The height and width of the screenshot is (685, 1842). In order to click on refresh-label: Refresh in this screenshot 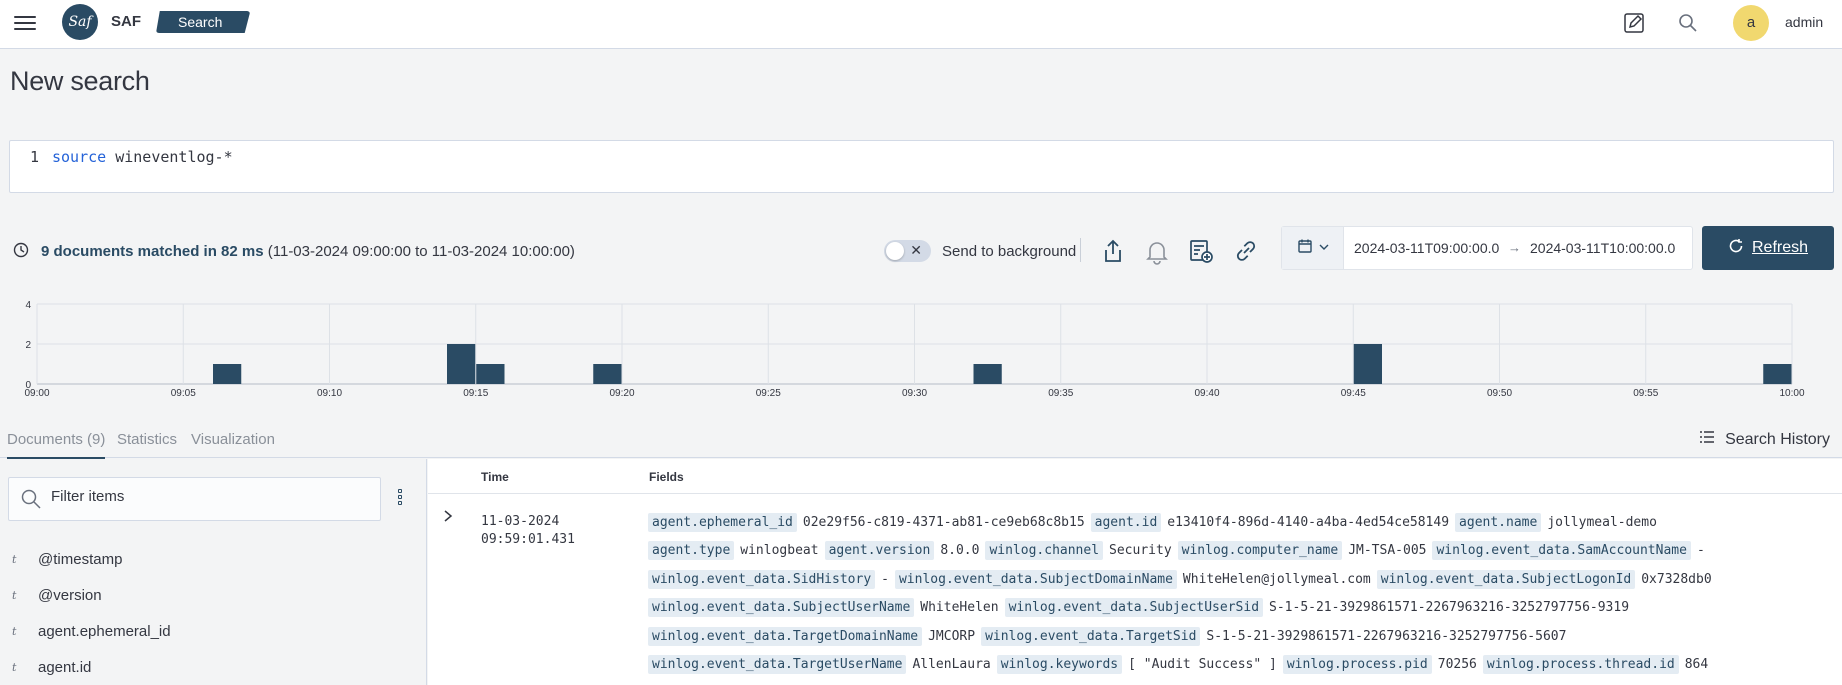, I will do `click(1780, 247)`.